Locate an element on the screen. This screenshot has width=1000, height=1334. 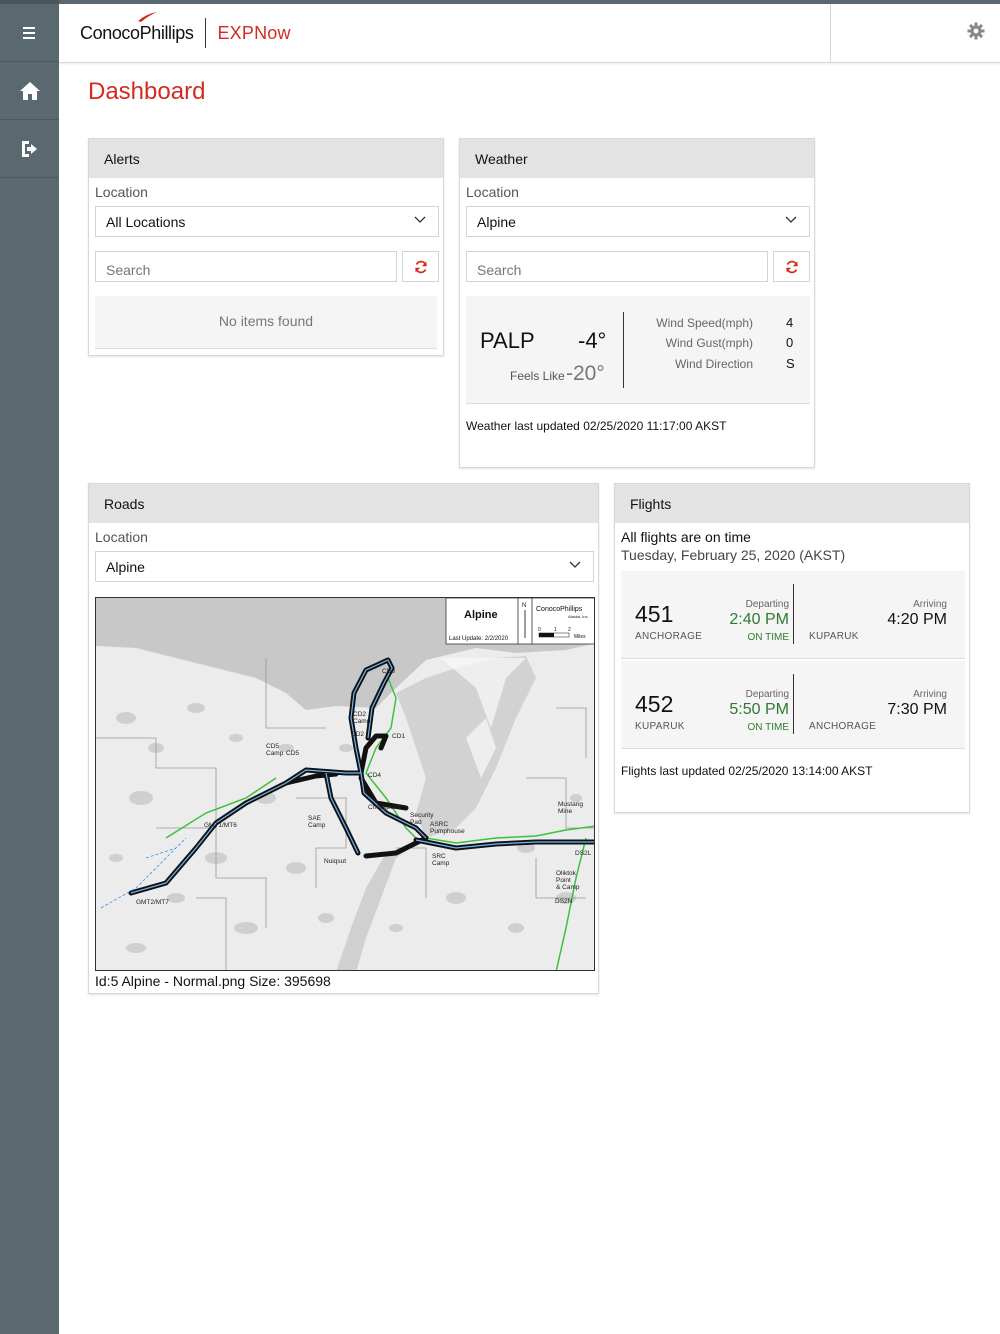
map-label-ds2n: DS2N is located at coordinates (564, 901).